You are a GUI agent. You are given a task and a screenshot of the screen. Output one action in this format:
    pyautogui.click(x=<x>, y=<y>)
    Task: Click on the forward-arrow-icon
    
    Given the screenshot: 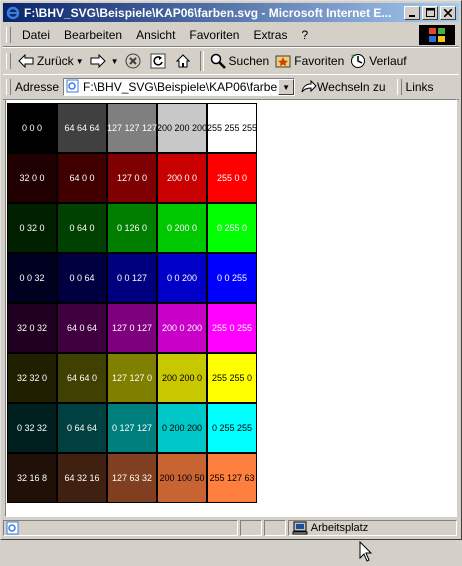 What is the action you would take?
    pyautogui.click(x=98, y=61)
    